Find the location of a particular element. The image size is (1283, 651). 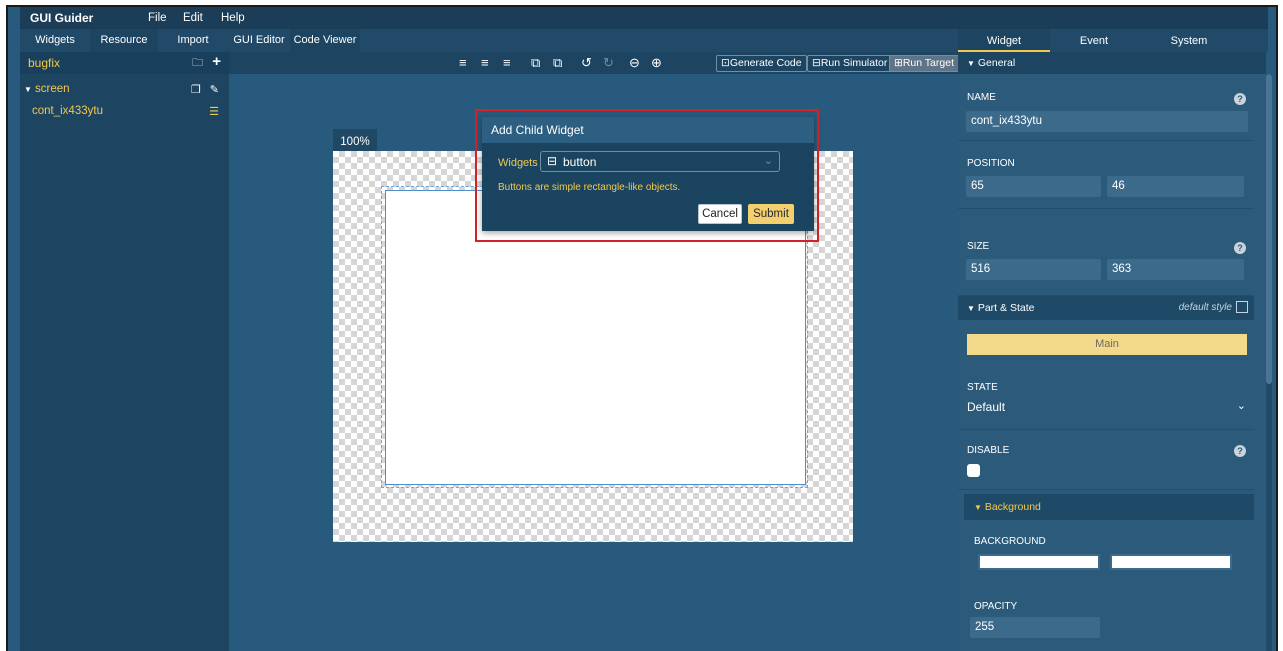

background-label: BACKGROUND is located at coordinates (1010, 541).